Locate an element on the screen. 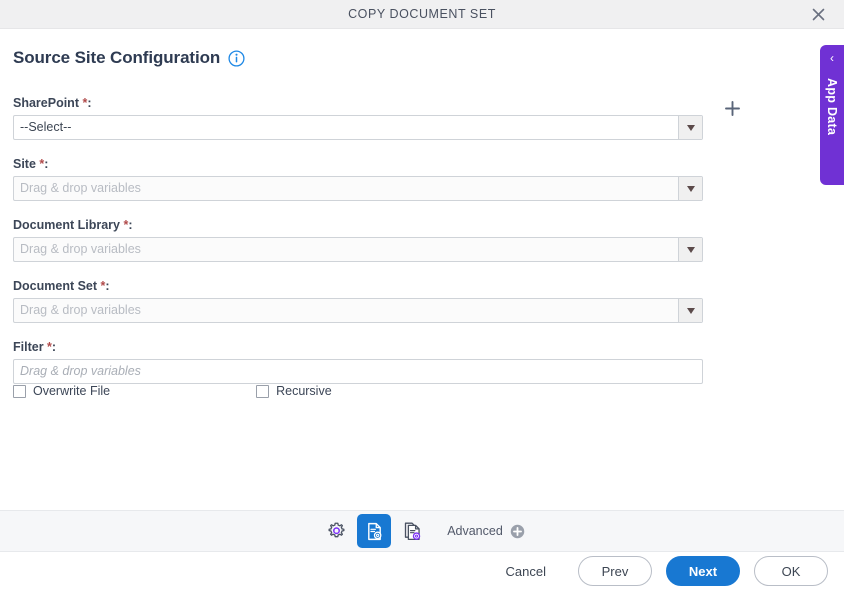 The image size is (844, 592). field-sharepoint: SharePoint *: --Select-- is located at coordinates (376, 118).